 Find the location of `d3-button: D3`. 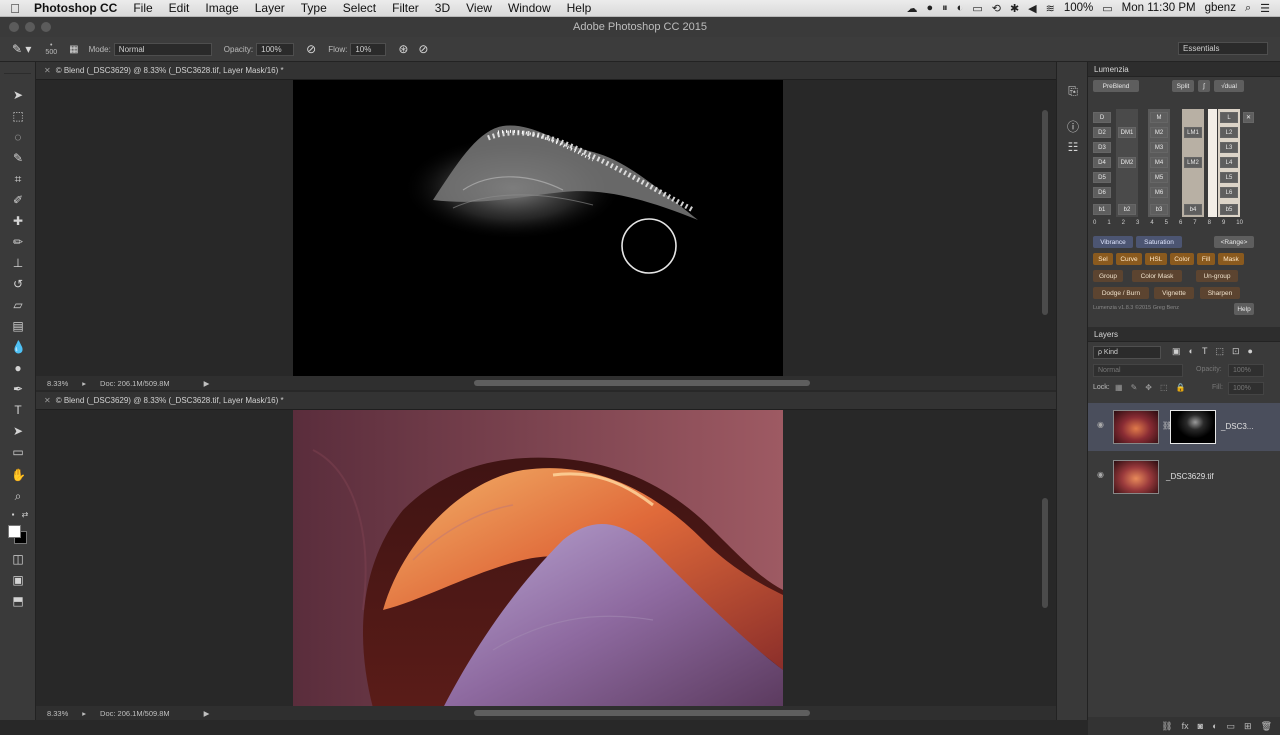

d3-button: D3 is located at coordinates (1102, 147).